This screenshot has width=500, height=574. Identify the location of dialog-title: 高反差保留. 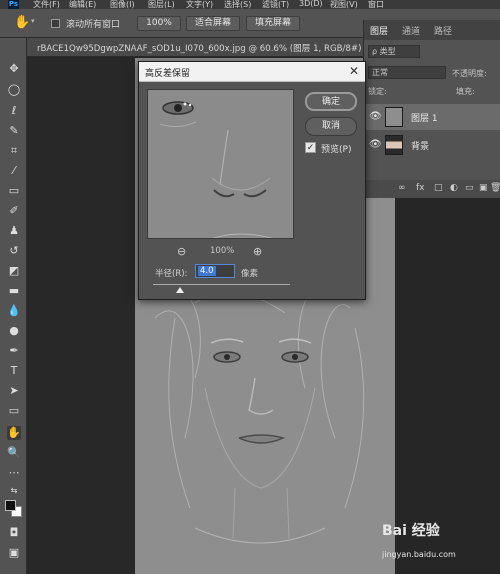
(168, 74).